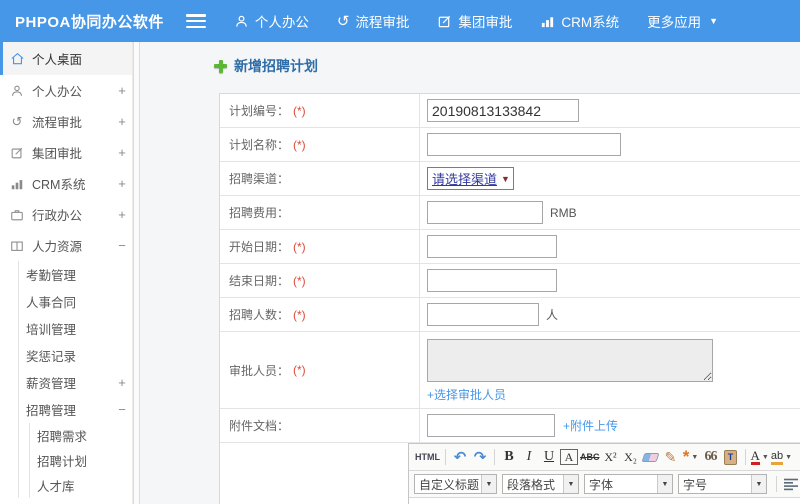 Image resolution: width=800 pixels, height=504 pixels. I want to click on form-row-plan-number: 计划编号： (*), so click(510, 111).